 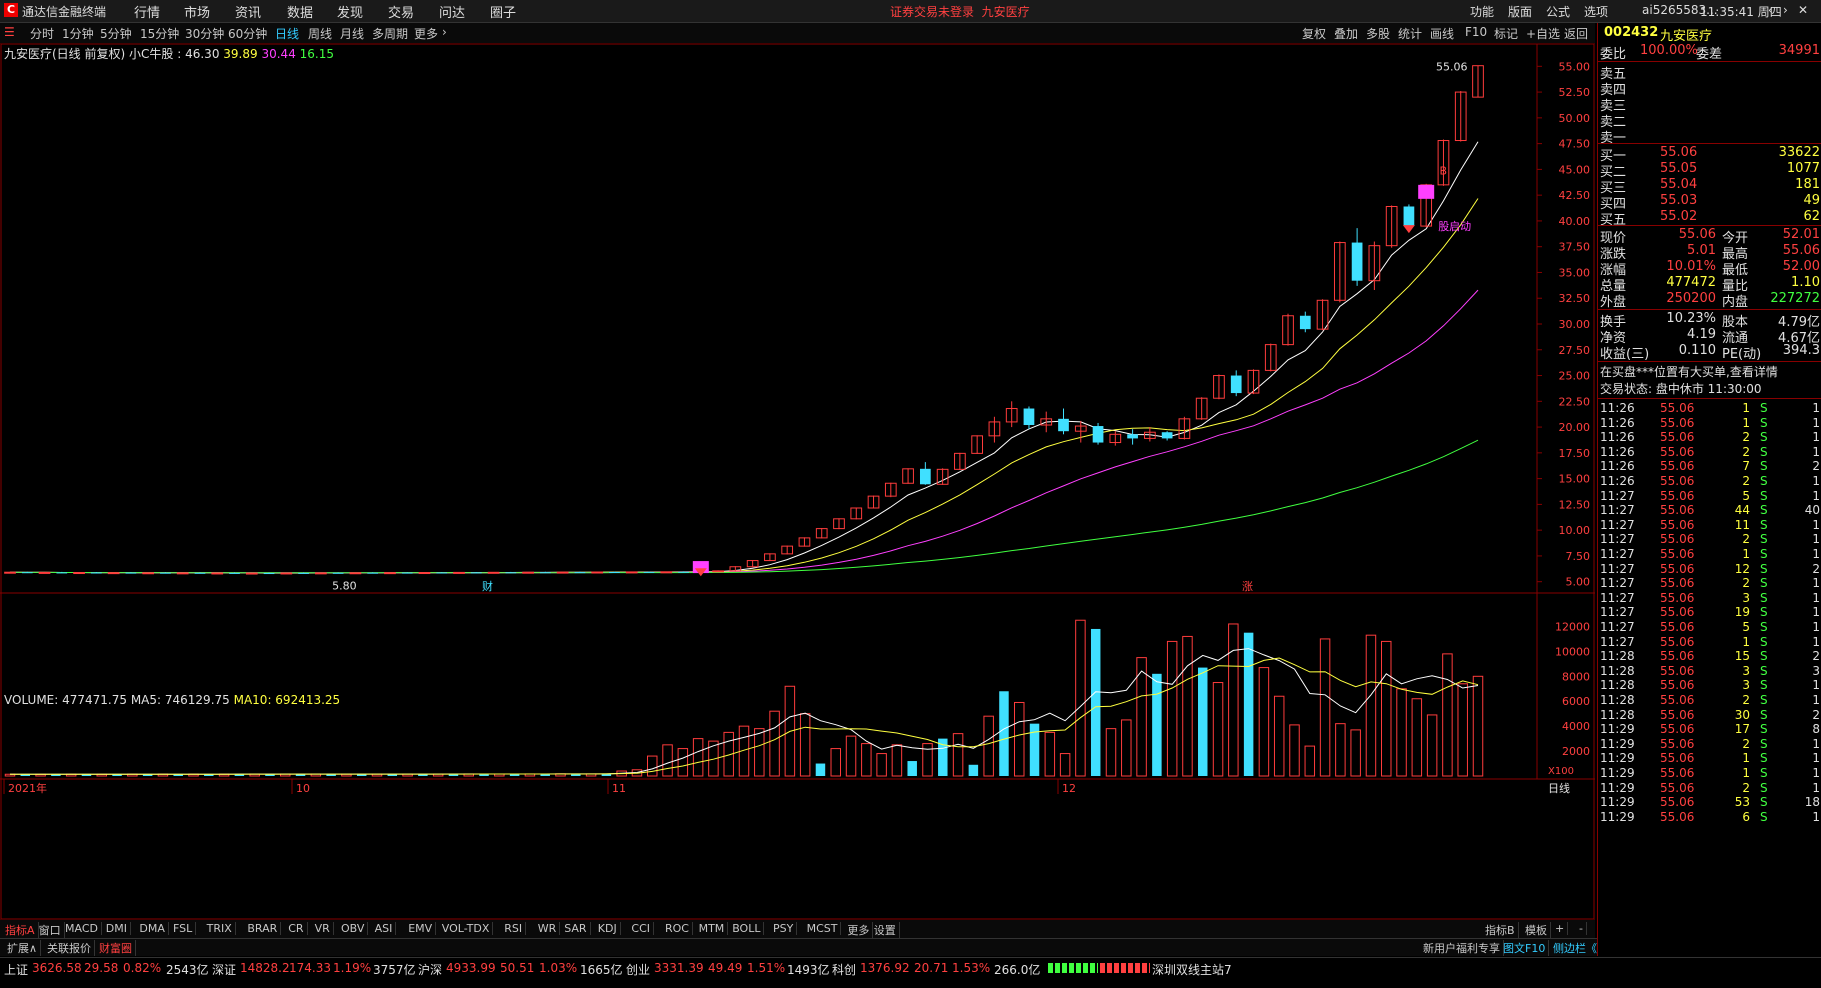 I want to click on price-axis-label-13: 22.50, so click(x=1575, y=401).